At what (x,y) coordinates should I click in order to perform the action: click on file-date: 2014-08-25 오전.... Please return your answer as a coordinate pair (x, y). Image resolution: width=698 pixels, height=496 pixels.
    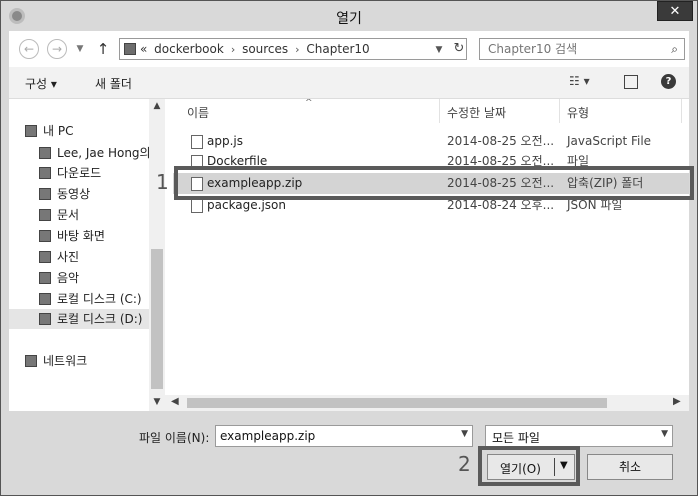
    Looking at the image, I should click on (501, 141).